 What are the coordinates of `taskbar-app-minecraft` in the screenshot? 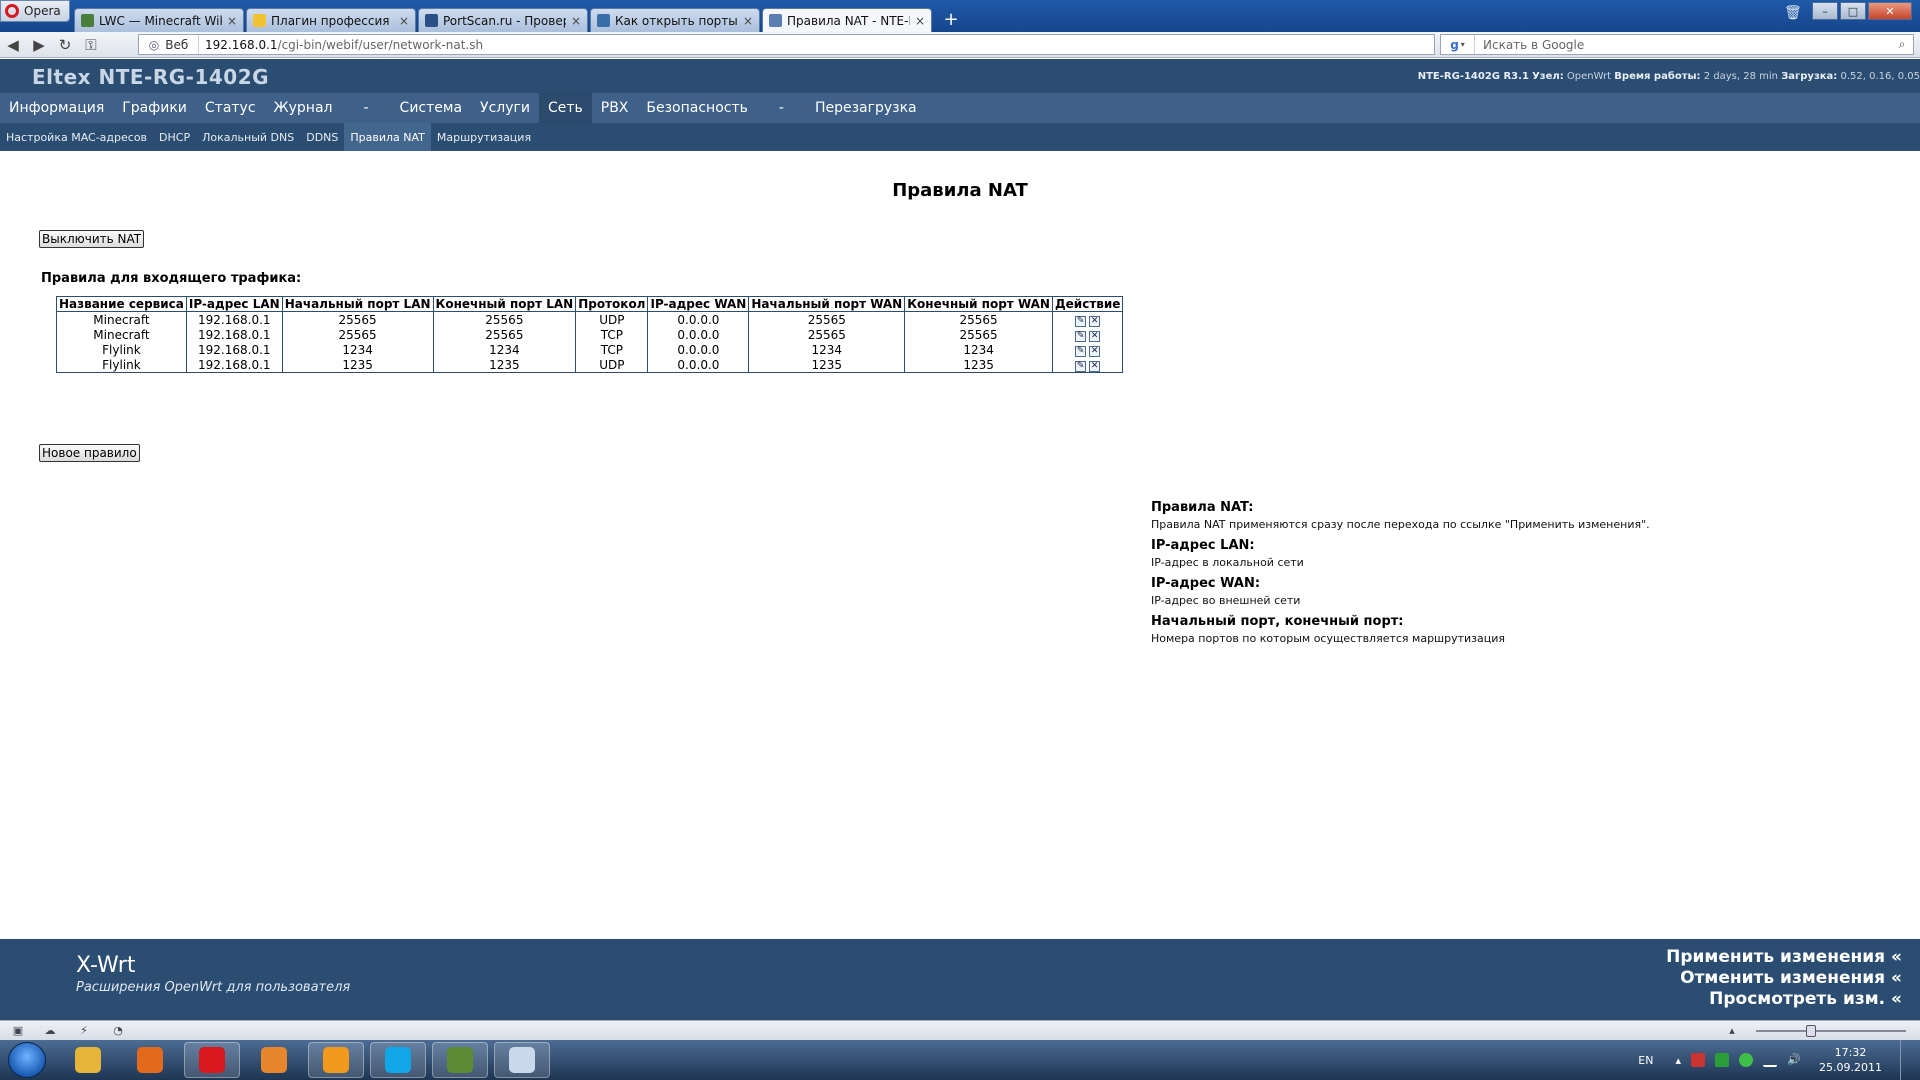 It's located at (460, 1060).